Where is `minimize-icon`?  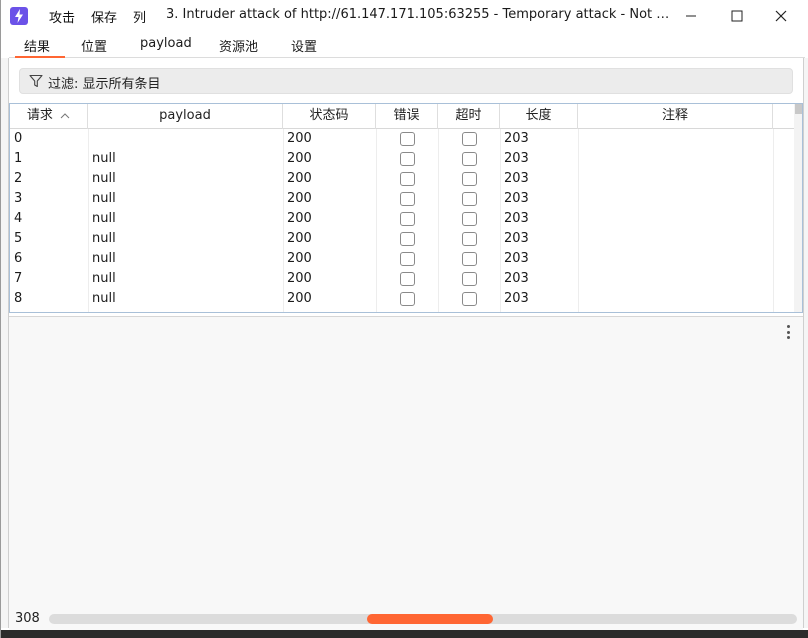 minimize-icon is located at coordinates (691, 16).